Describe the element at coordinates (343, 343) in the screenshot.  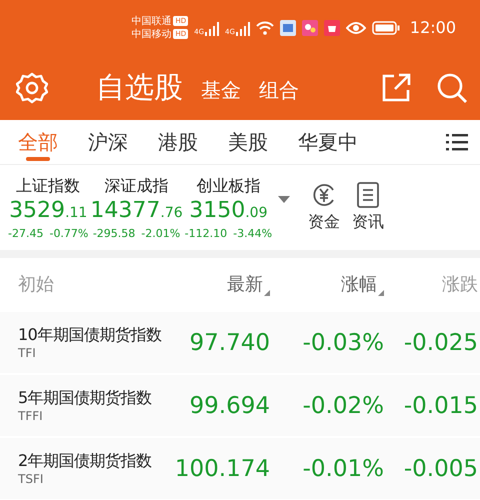
I see `percent-cell-text: -0.03%` at that location.